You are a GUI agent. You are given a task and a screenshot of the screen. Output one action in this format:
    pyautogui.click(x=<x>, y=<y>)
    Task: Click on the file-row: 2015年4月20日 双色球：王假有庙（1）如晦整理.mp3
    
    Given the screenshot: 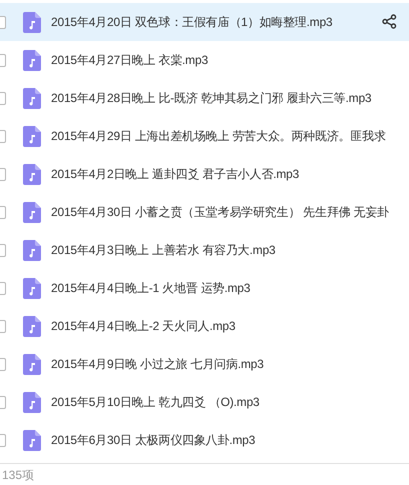 What is the action you would take?
    pyautogui.click(x=204, y=22)
    